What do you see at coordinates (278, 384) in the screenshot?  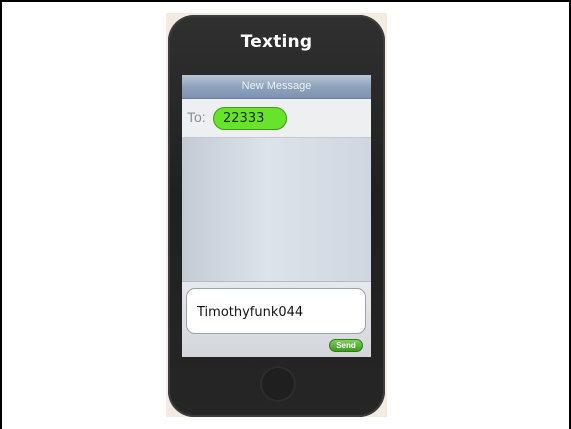 I see `home-button-icon` at bounding box center [278, 384].